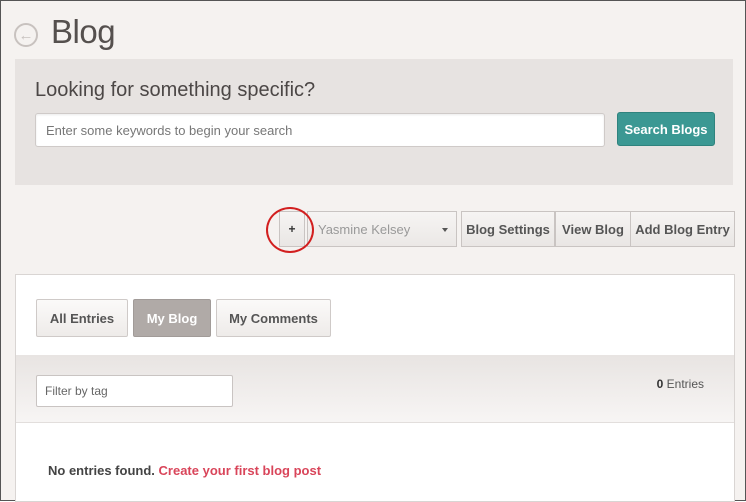  What do you see at coordinates (364, 229) in the screenshot?
I see `blog-owner-select-value: Yasmine Kelsey` at bounding box center [364, 229].